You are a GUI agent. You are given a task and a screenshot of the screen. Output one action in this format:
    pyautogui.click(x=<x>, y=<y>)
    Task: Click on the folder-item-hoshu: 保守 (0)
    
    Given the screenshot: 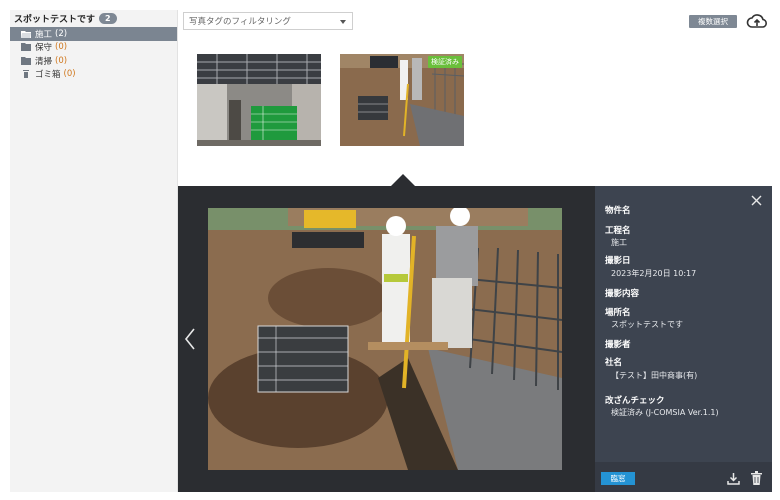 What is the action you would take?
    pyautogui.click(x=93, y=48)
    